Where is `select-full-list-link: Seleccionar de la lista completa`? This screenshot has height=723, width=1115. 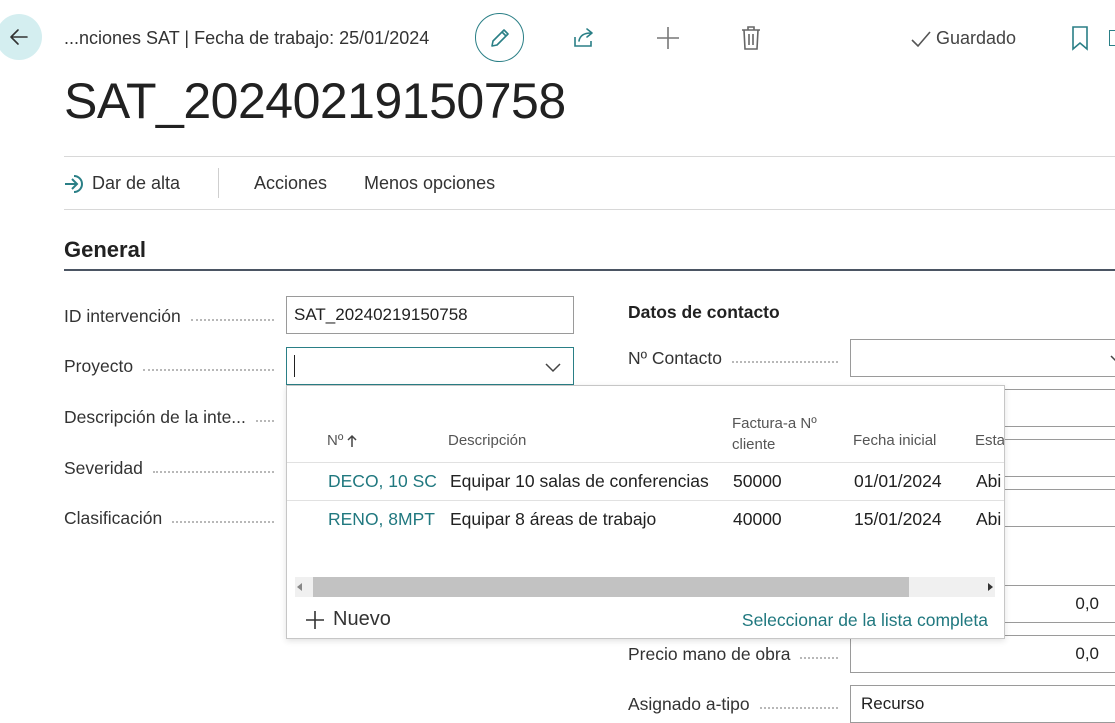
select-full-list-link: Seleccionar de la lista completa is located at coordinates (865, 620).